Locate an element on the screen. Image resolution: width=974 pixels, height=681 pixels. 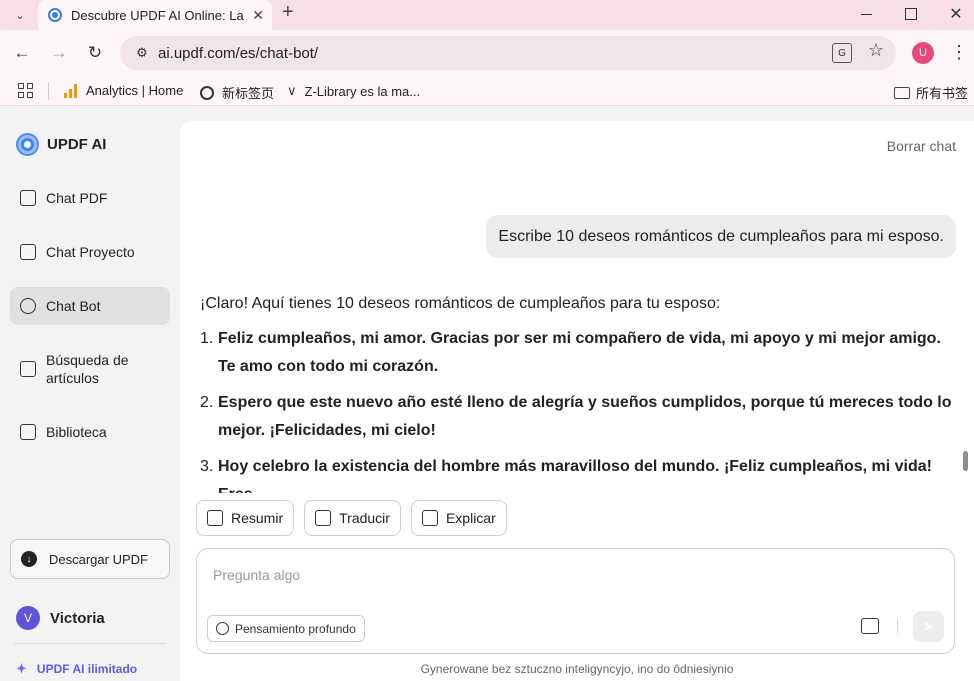
upgrade-label: UPDF AI ilimitado is located at coordinates (87, 669).